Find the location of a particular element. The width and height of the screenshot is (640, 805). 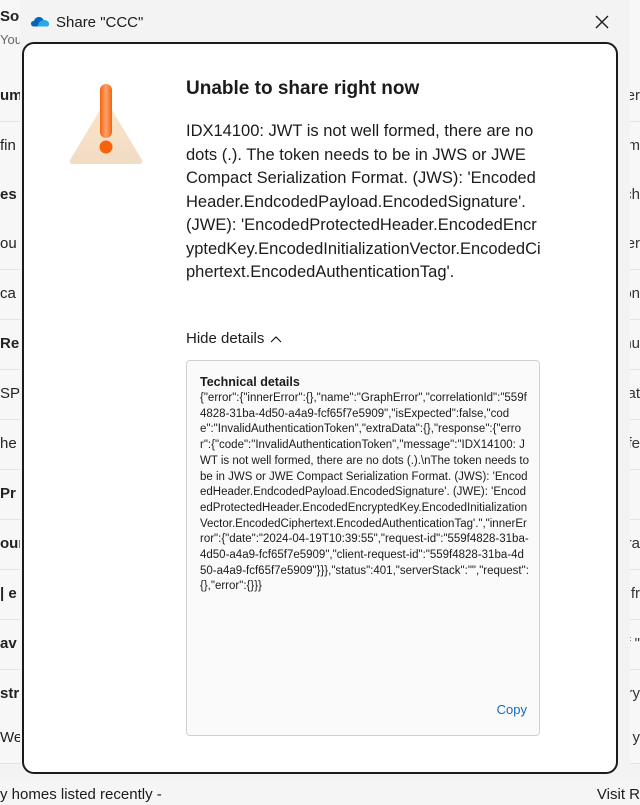

background-row-left-text: fin is located at coordinates (8, 145).